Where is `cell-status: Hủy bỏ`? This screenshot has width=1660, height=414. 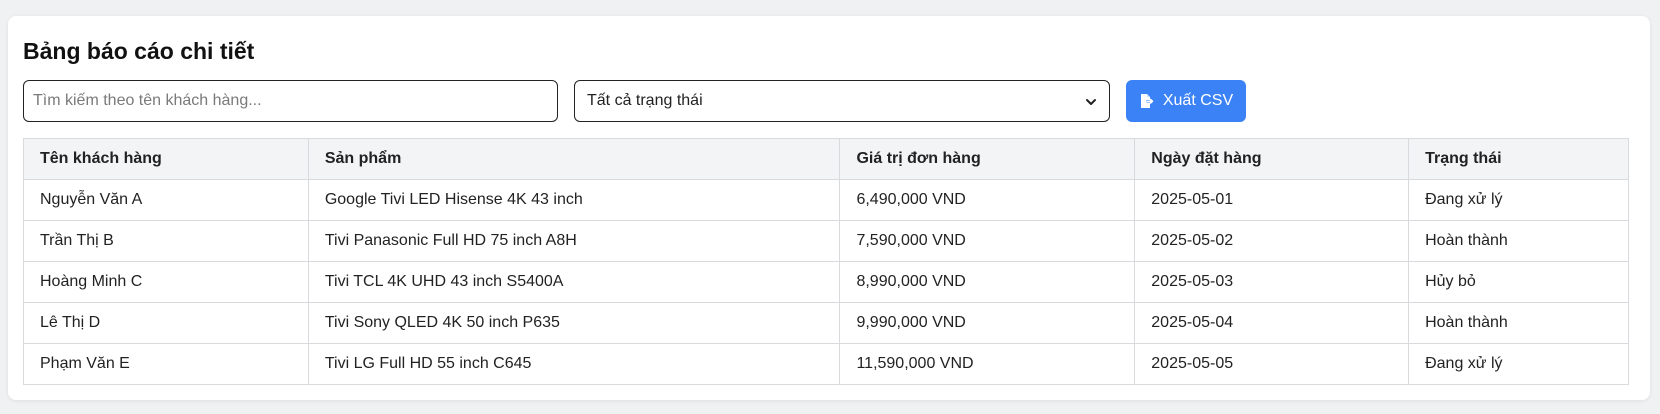
cell-status: Hủy bỏ is located at coordinates (1518, 282).